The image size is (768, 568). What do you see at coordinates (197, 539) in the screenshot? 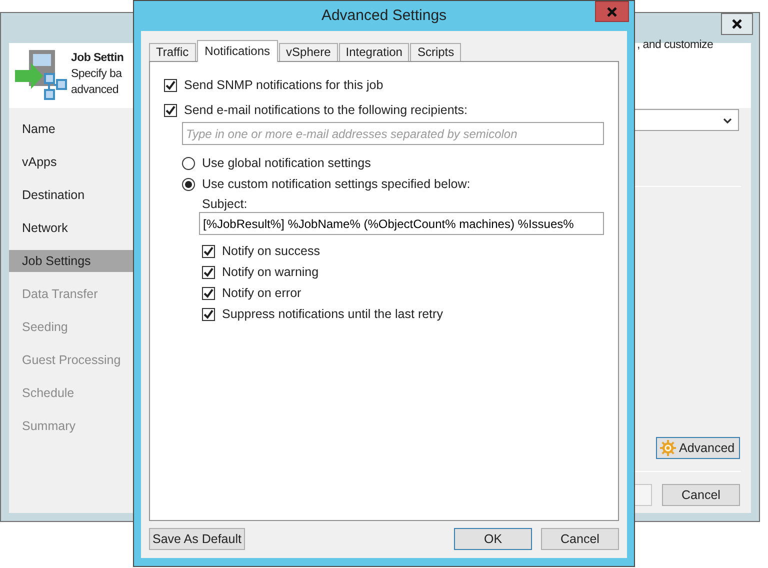
I see `save-as-default-button: Save As Default` at bounding box center [197, 539].